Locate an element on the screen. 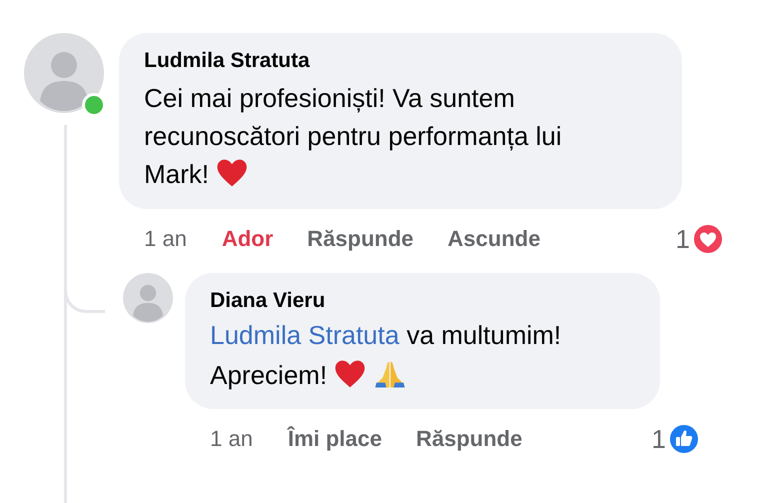  action-link: Ascunde is located at coordinates (494, 239).